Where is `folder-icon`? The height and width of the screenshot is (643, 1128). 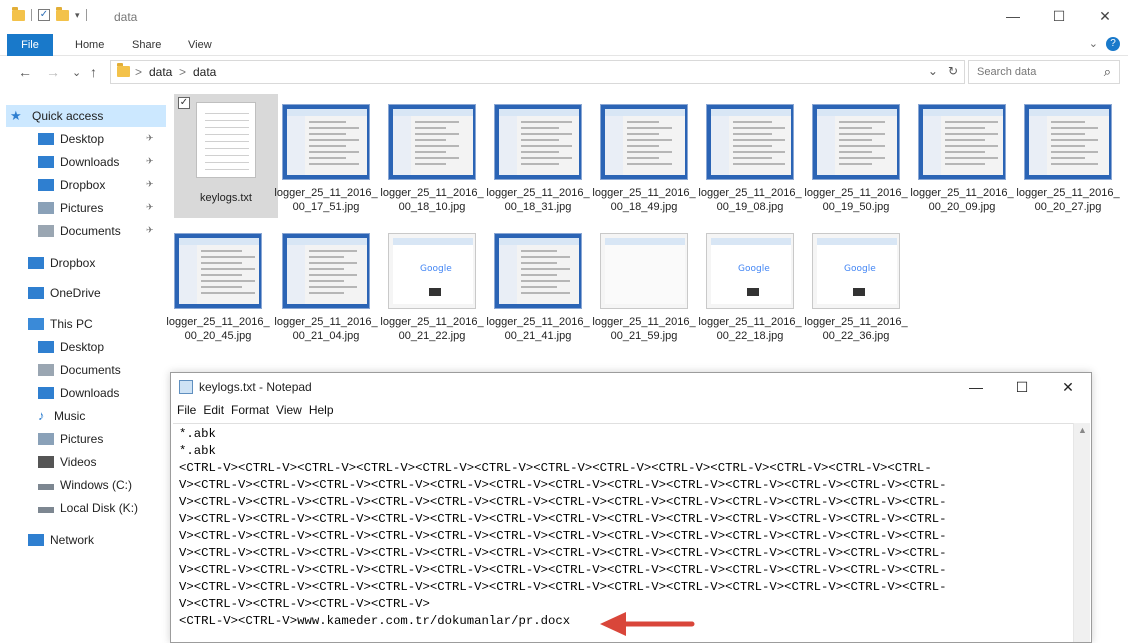
folder-icon is located at coordinates (18, 13).